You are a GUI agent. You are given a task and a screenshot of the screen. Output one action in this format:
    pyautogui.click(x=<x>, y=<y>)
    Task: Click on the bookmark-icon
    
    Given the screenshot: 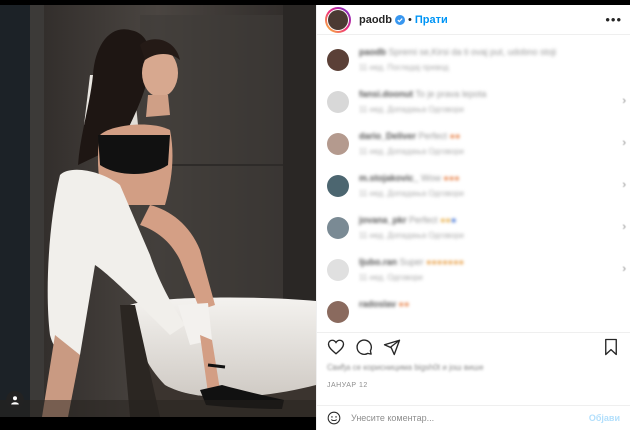 What is the action you would take?
    pyautogui.click(x=611, y=347)
    